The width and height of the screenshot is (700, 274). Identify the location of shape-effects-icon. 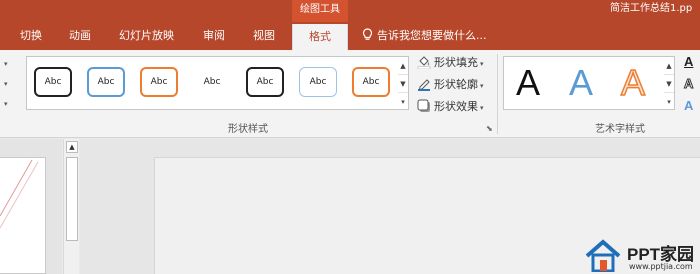
(423, 105).